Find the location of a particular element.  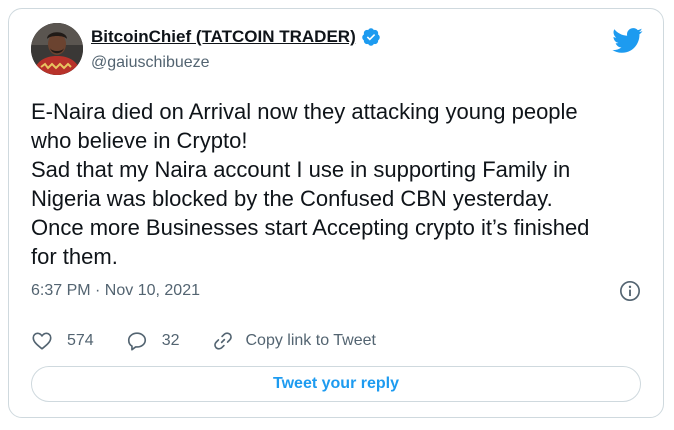

verified-badge-icon is located at coordinates (370, 37).